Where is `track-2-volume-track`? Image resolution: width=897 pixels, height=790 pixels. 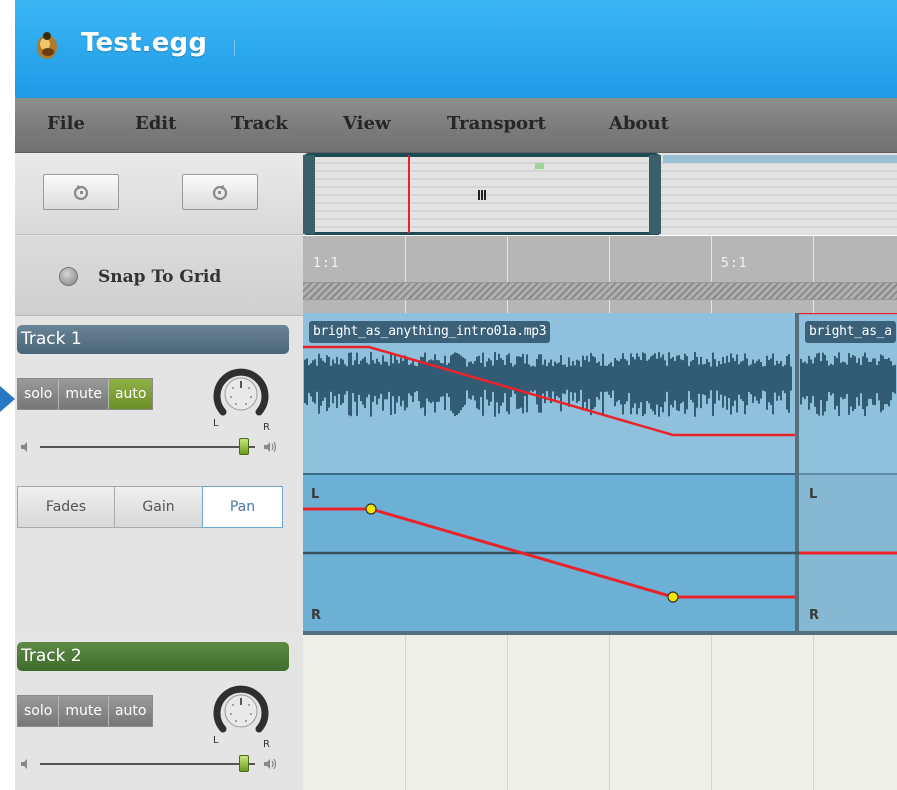 track-2-volume-track is located at coordinates (147, 764).